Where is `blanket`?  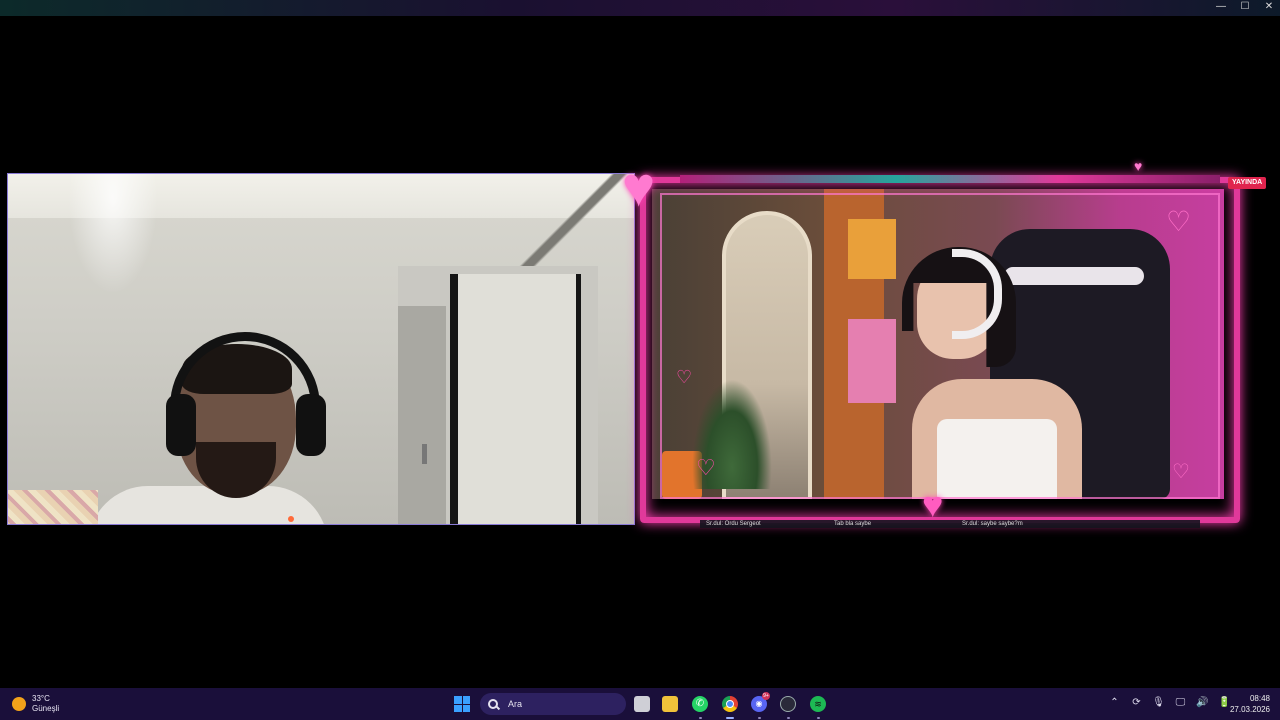 blanket is located at coordinates (53, 507).